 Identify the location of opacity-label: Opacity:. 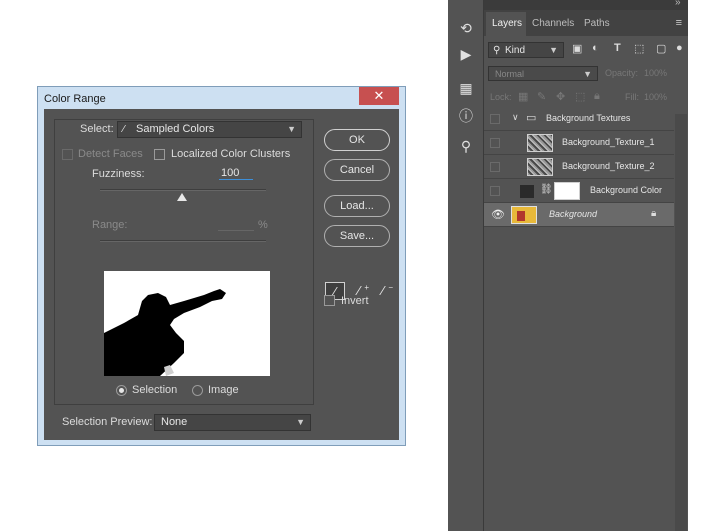
(622, 73).